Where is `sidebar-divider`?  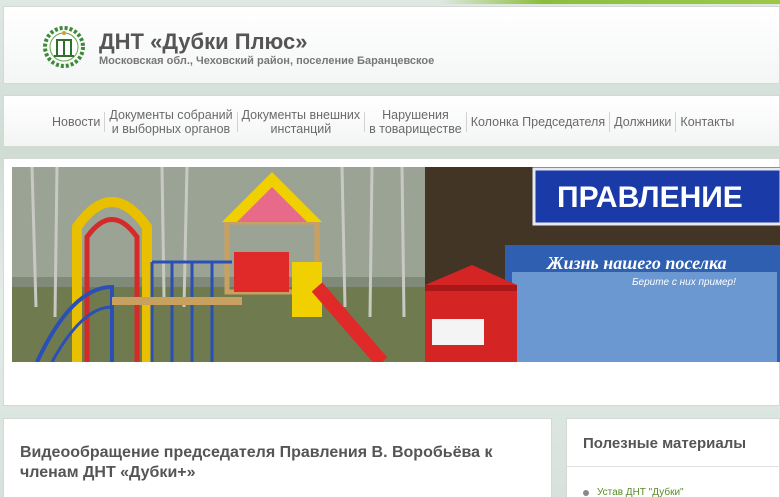 sidebar-divider is located at coordinates (673, 466).